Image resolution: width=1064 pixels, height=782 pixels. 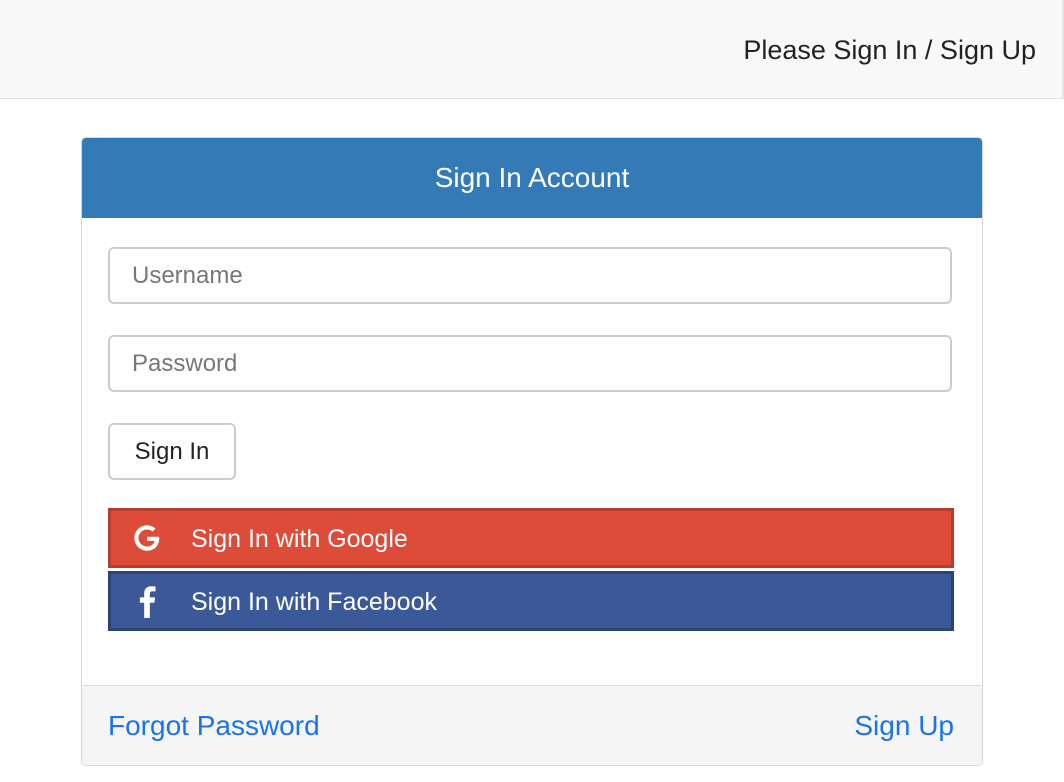 What do you see at coordinates (530, 363) in the screenshot?
I see `password-input` at bounding box center [530, 363].